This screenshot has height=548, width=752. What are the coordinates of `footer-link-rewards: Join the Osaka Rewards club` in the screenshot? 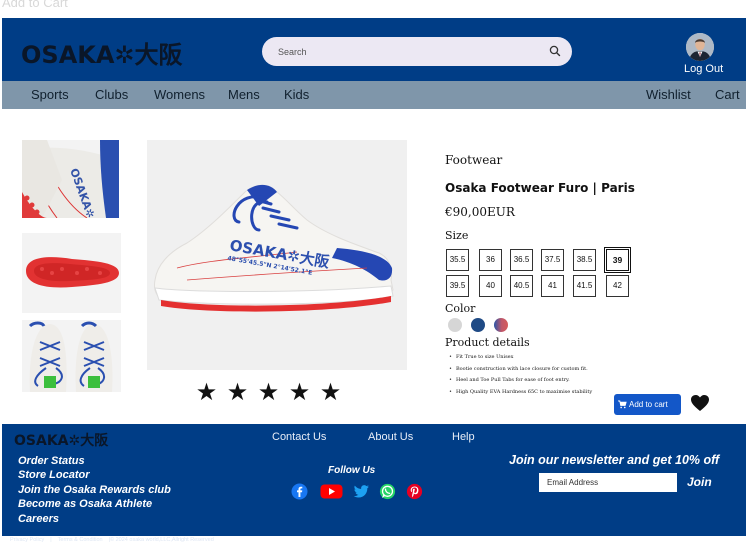 It's located at (94, 490).